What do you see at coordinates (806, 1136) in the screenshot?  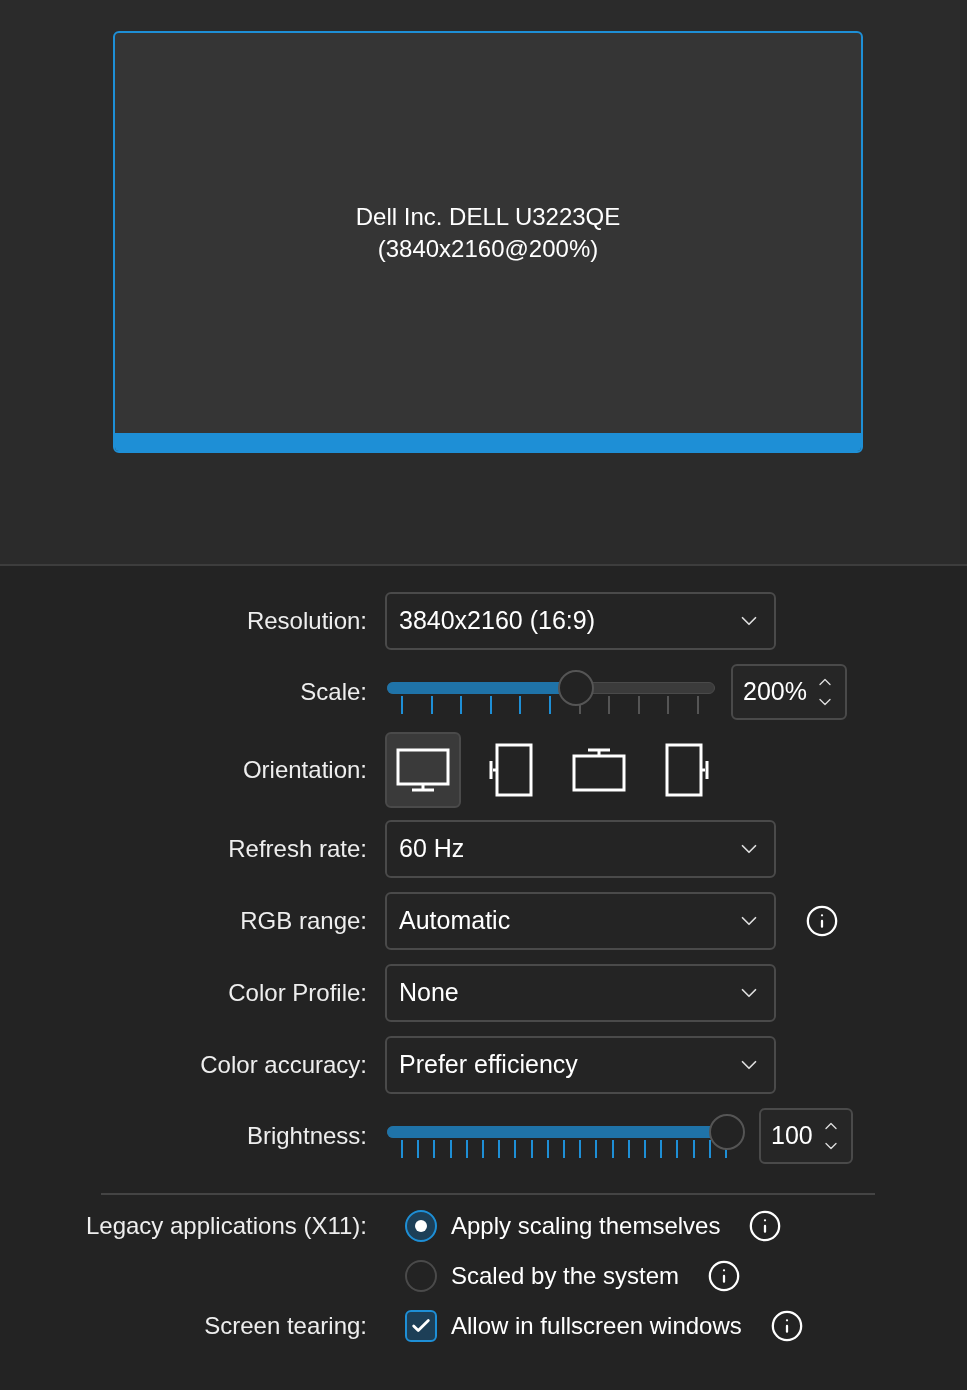 I see `spin-box: 100` at bounding box center [806, 1136].